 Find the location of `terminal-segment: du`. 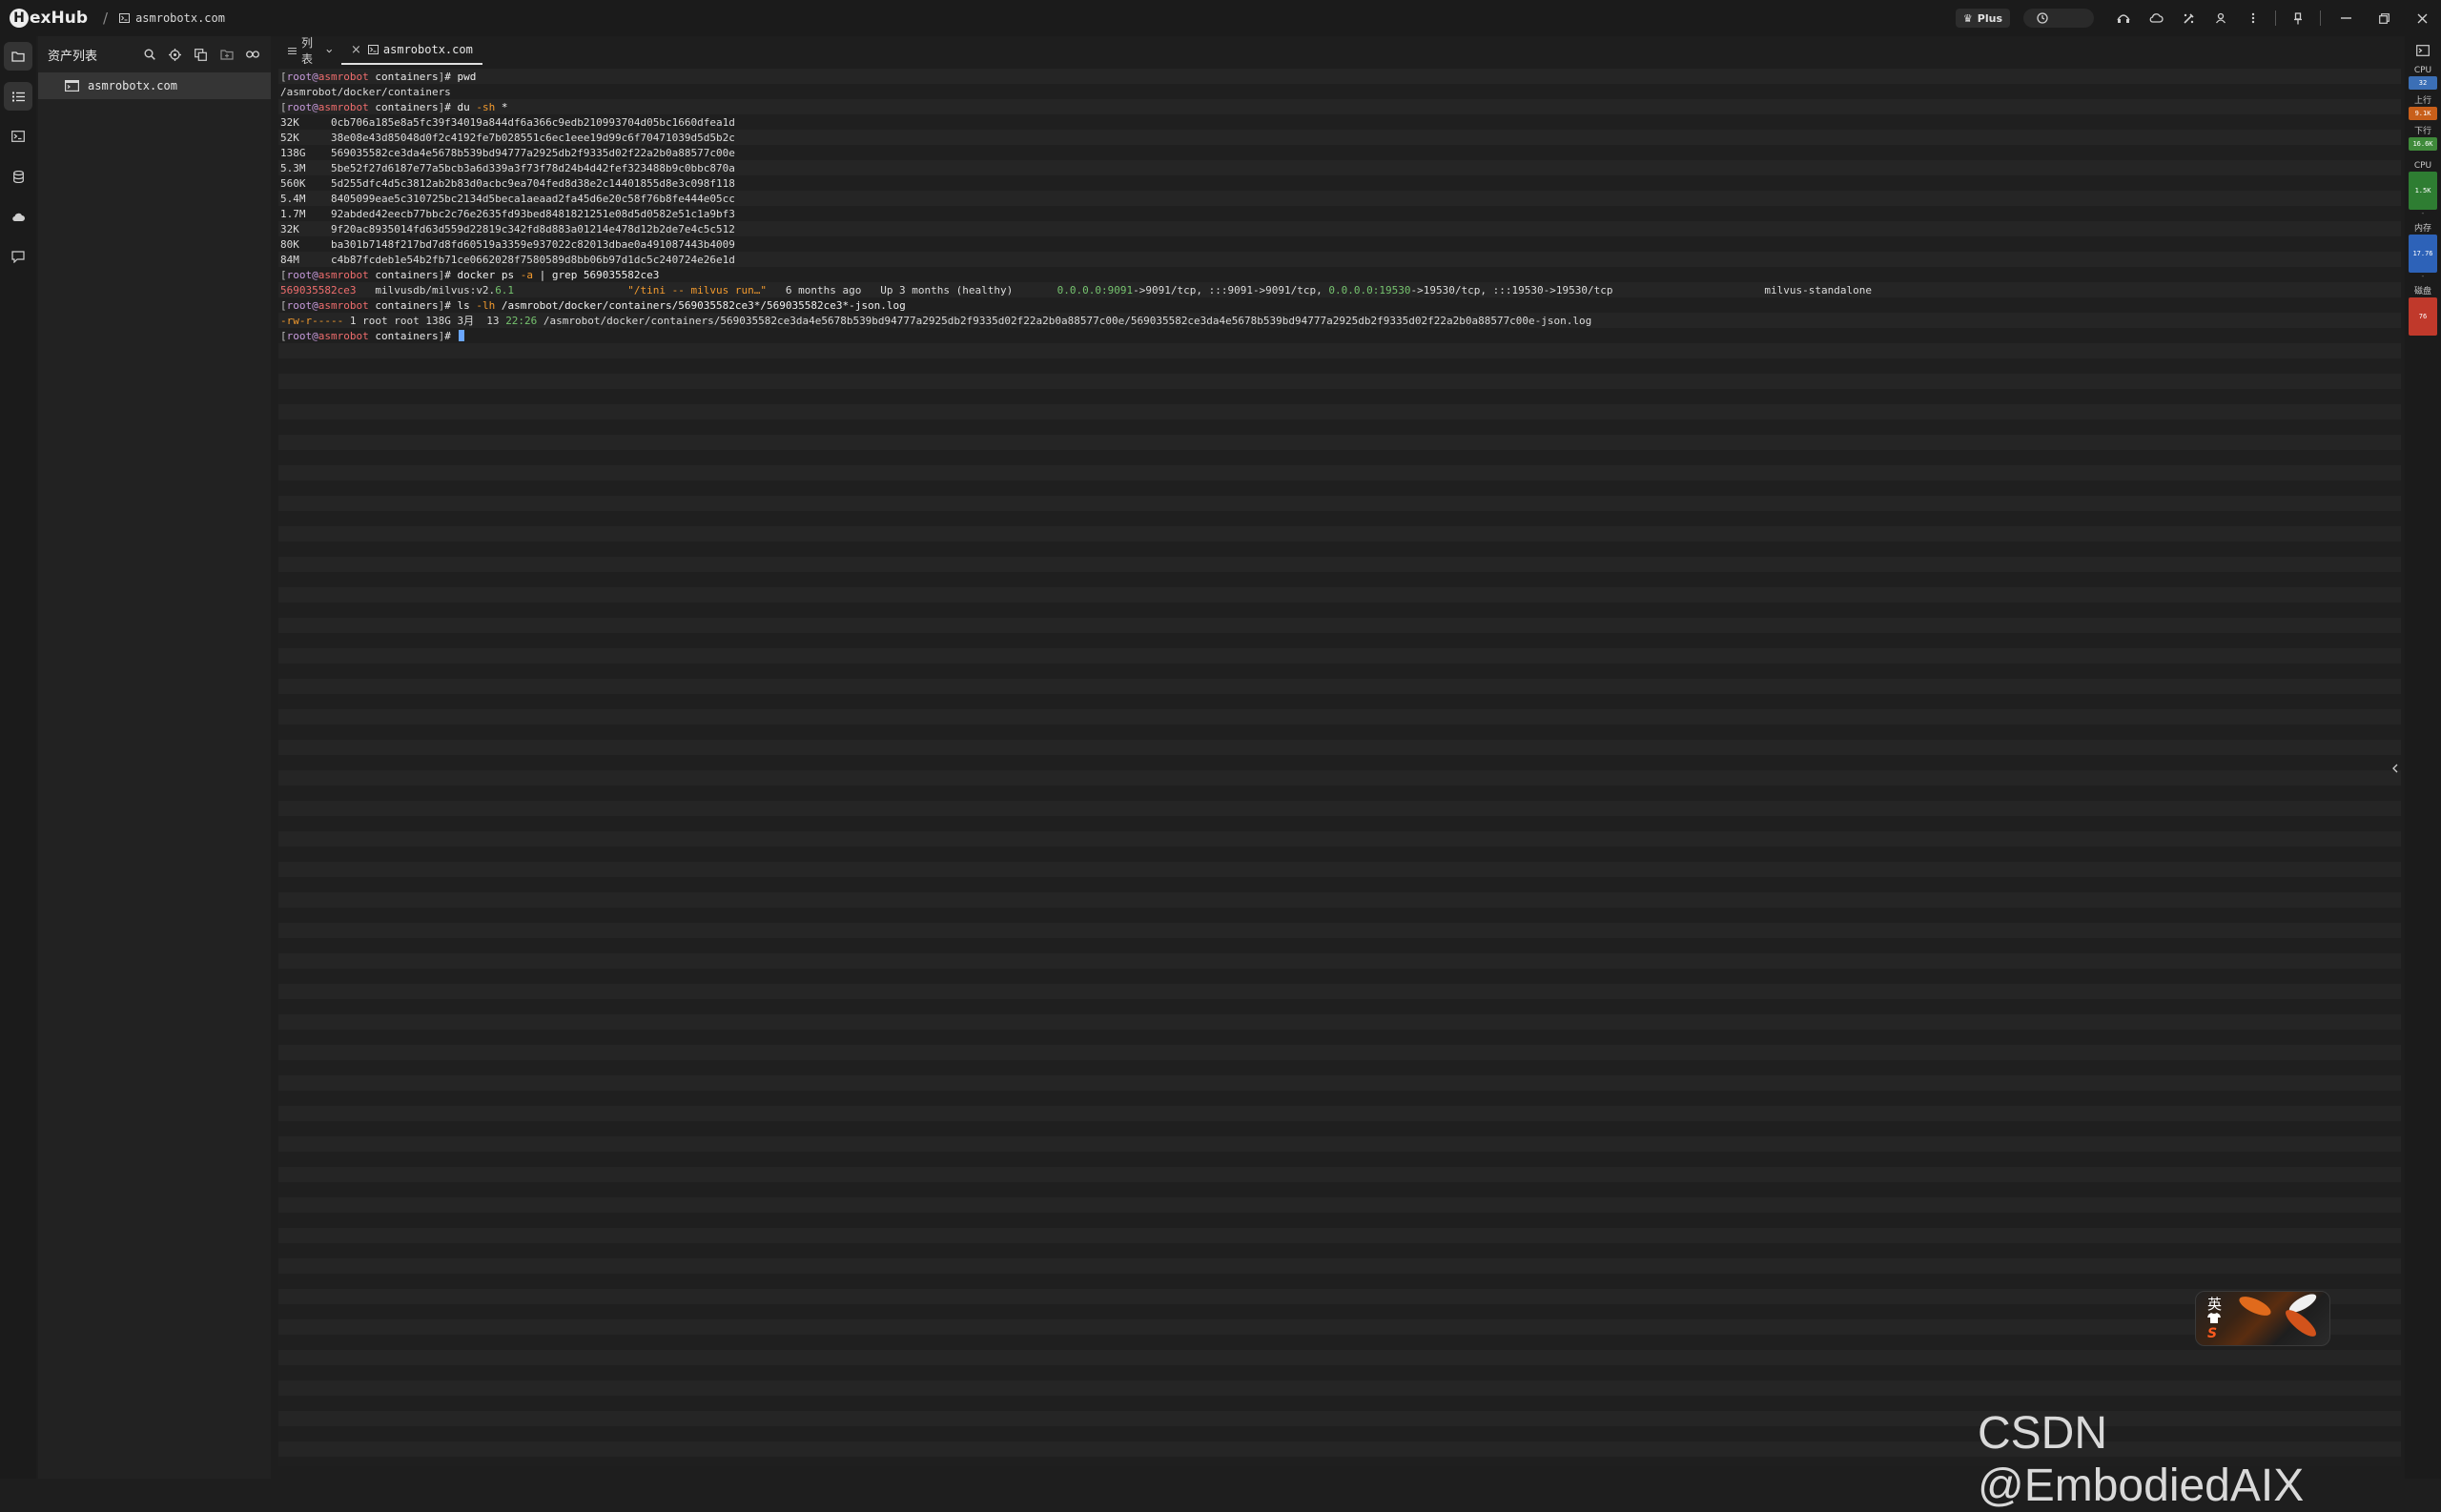

terminal-segment: du is located at coordinates (467, 107).